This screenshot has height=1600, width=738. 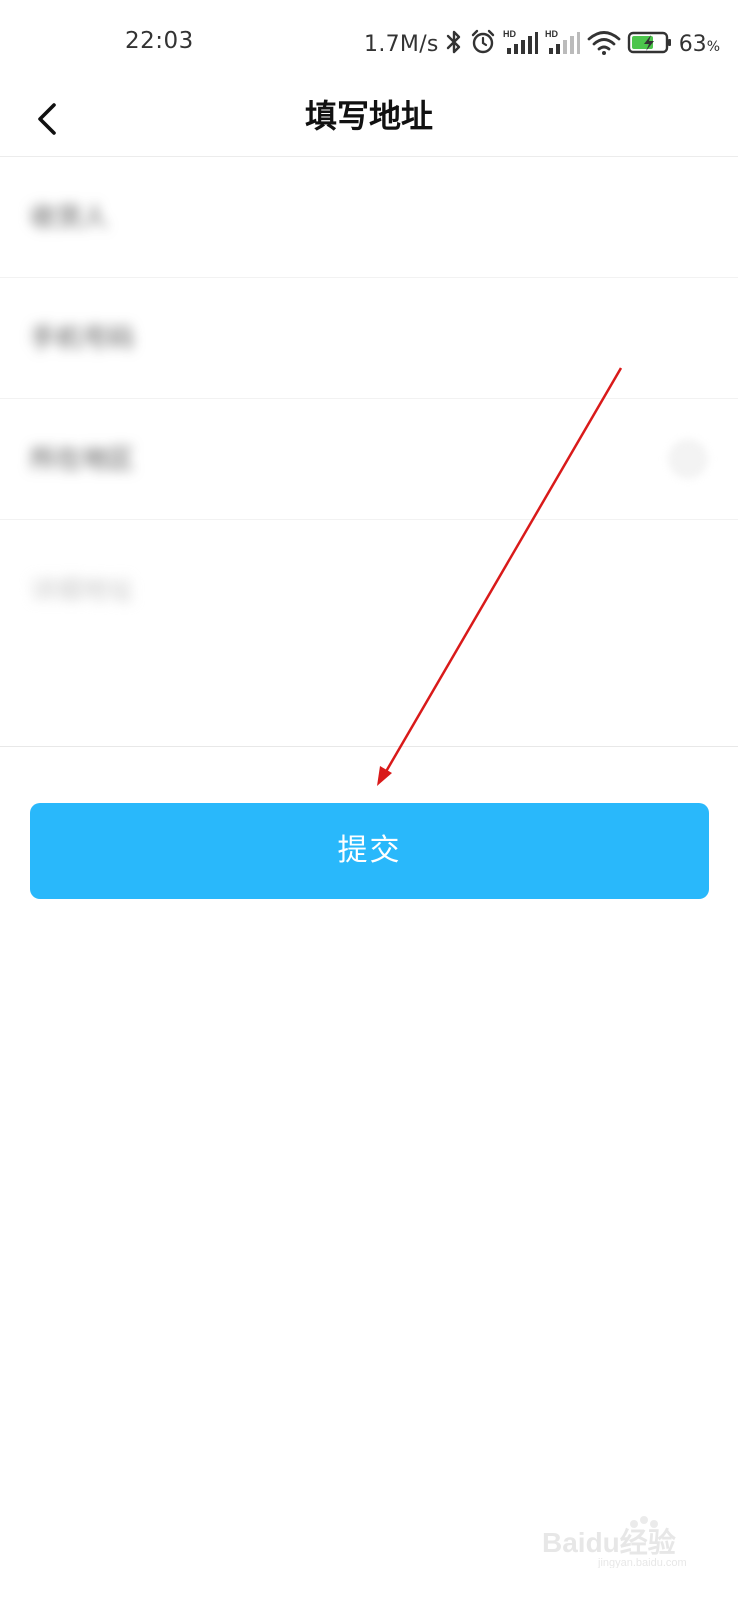 What do you see at coordinates (82, 591) in the screenshot?
I see `form-row-label: 详细地址` at bounding box center [82, 591].